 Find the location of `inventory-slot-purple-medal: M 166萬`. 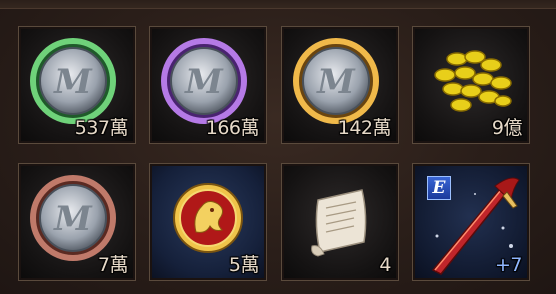

inventory-slot-purple-medal: M 166萬 is located at coordinates (208, 85).